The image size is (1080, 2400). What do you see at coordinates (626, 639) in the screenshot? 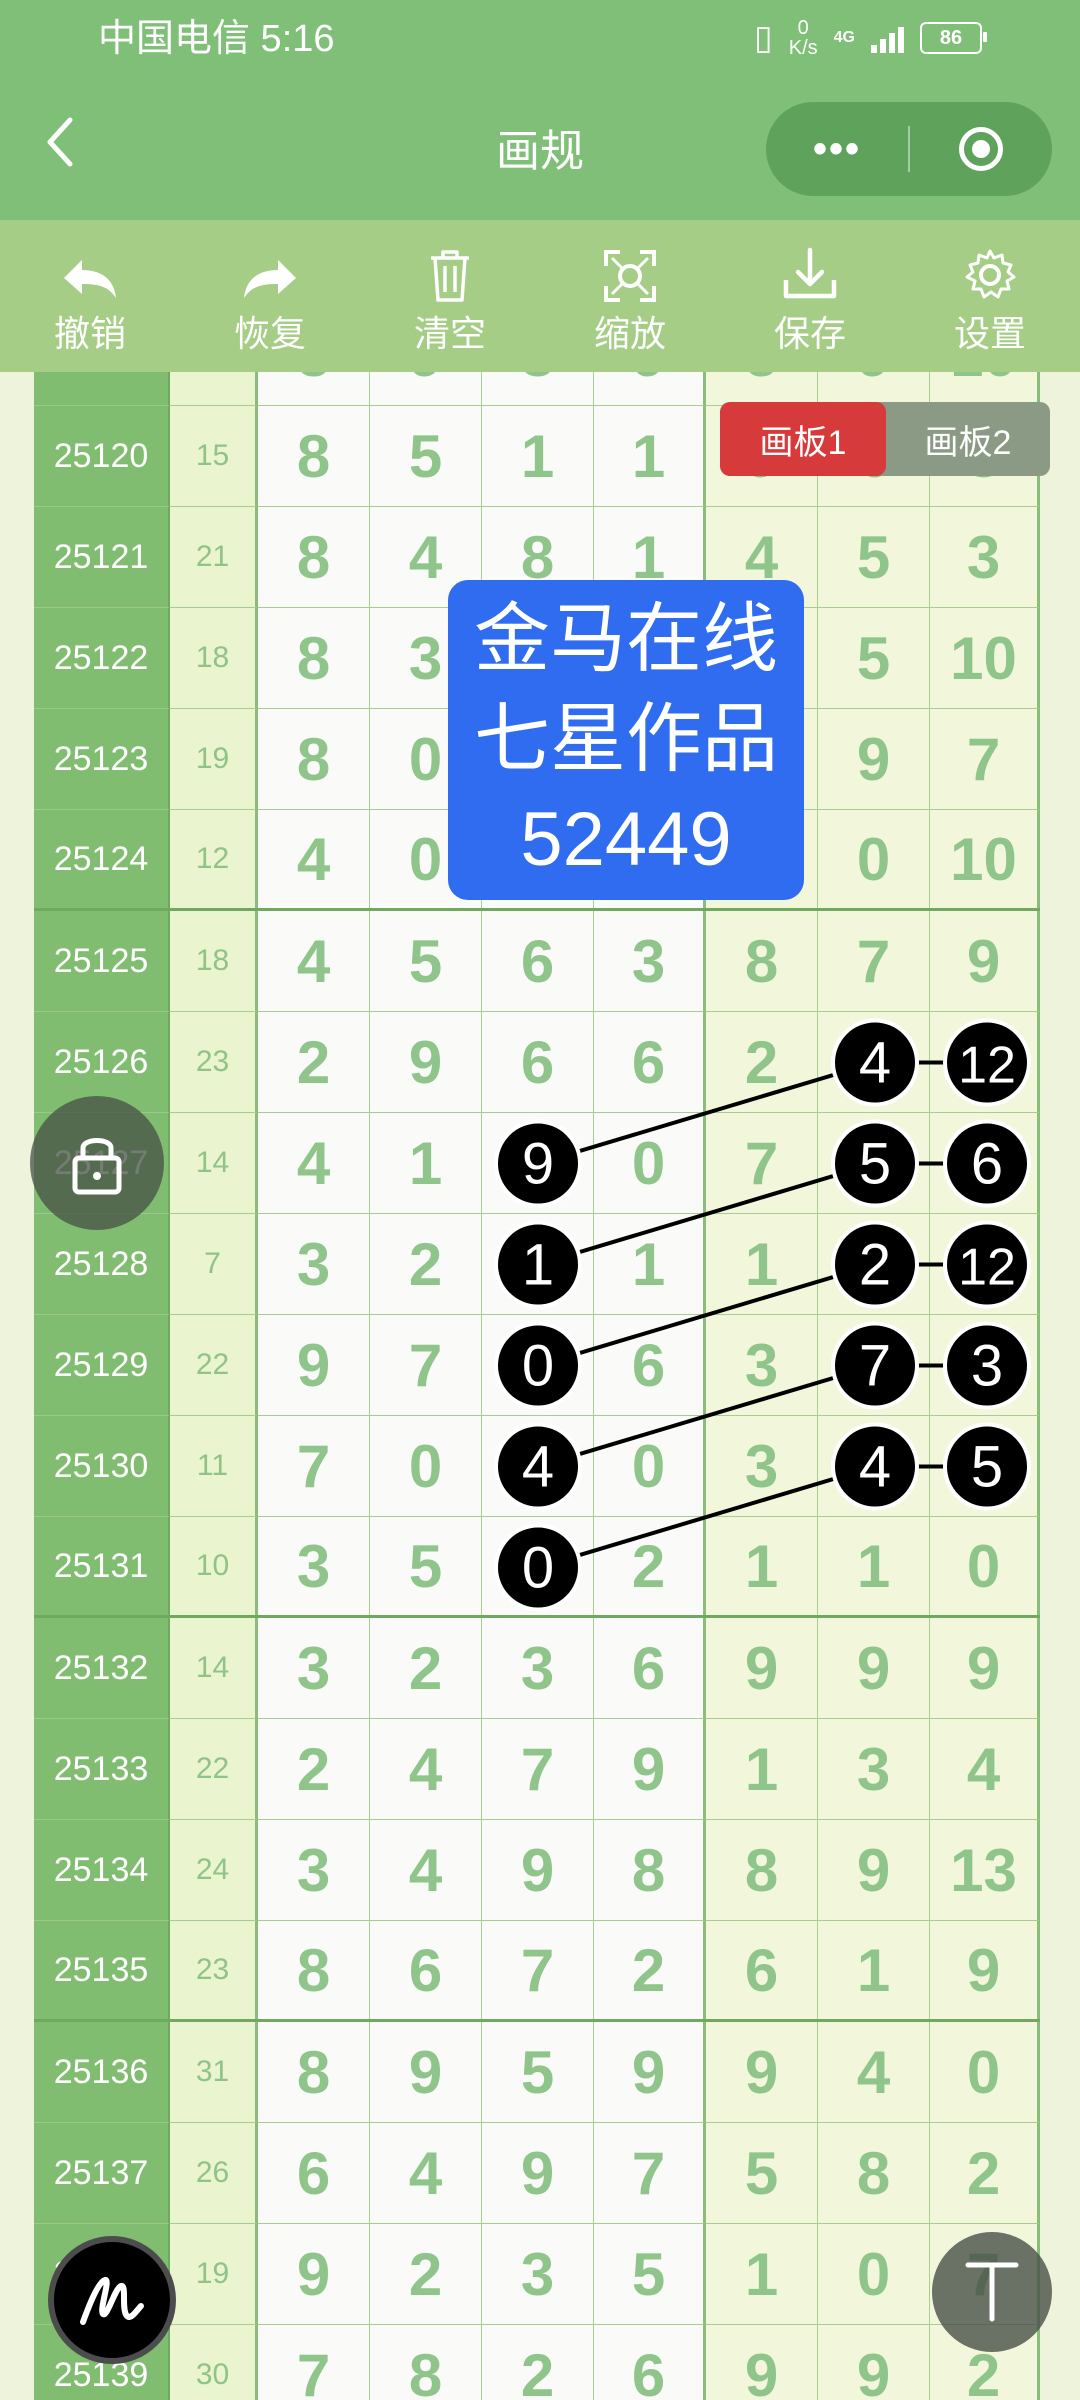
I see `watermark-line-1: 金马在线` at bounding box center [626, 639].